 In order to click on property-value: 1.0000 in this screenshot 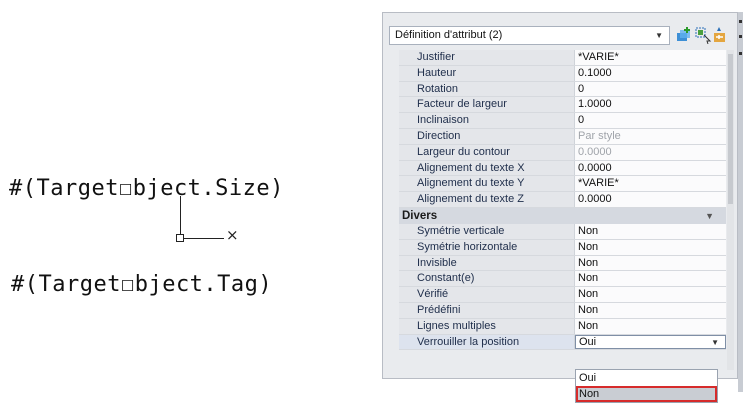, I will do `click(650, 105)`.